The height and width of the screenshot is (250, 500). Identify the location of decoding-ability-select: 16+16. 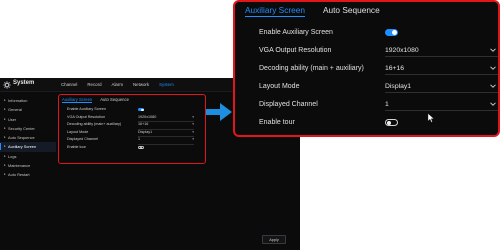
(441, 68).